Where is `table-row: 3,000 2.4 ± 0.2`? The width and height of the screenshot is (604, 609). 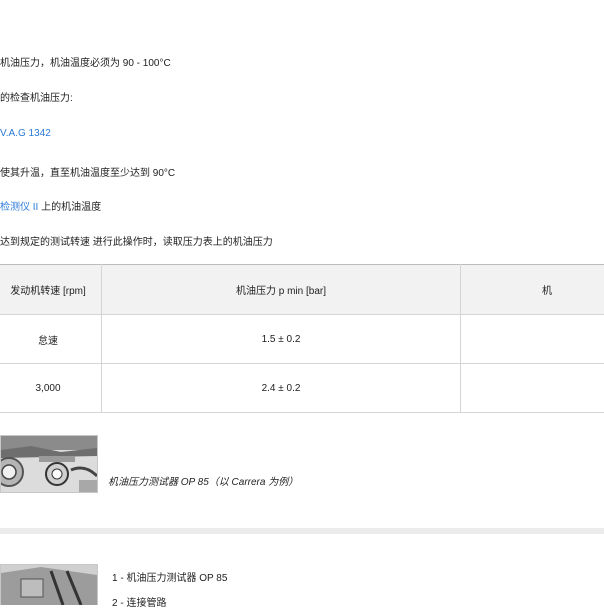
table-row: 3,000 2.4 ± 0.2 is located at coordinates (302, 388).